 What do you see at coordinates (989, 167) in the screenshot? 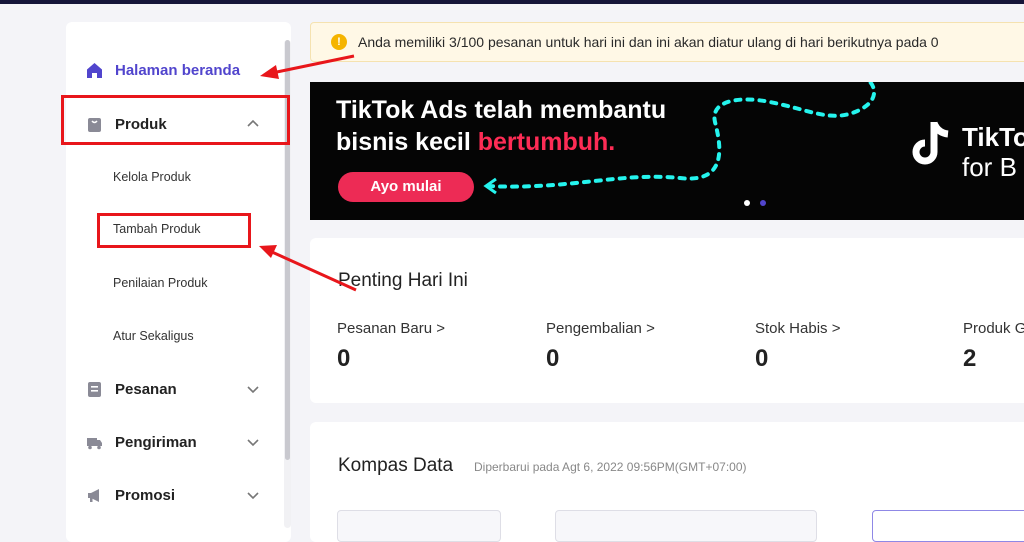
I see `tiktok-brand-subtext: for B` at bounding box center [989, 167].